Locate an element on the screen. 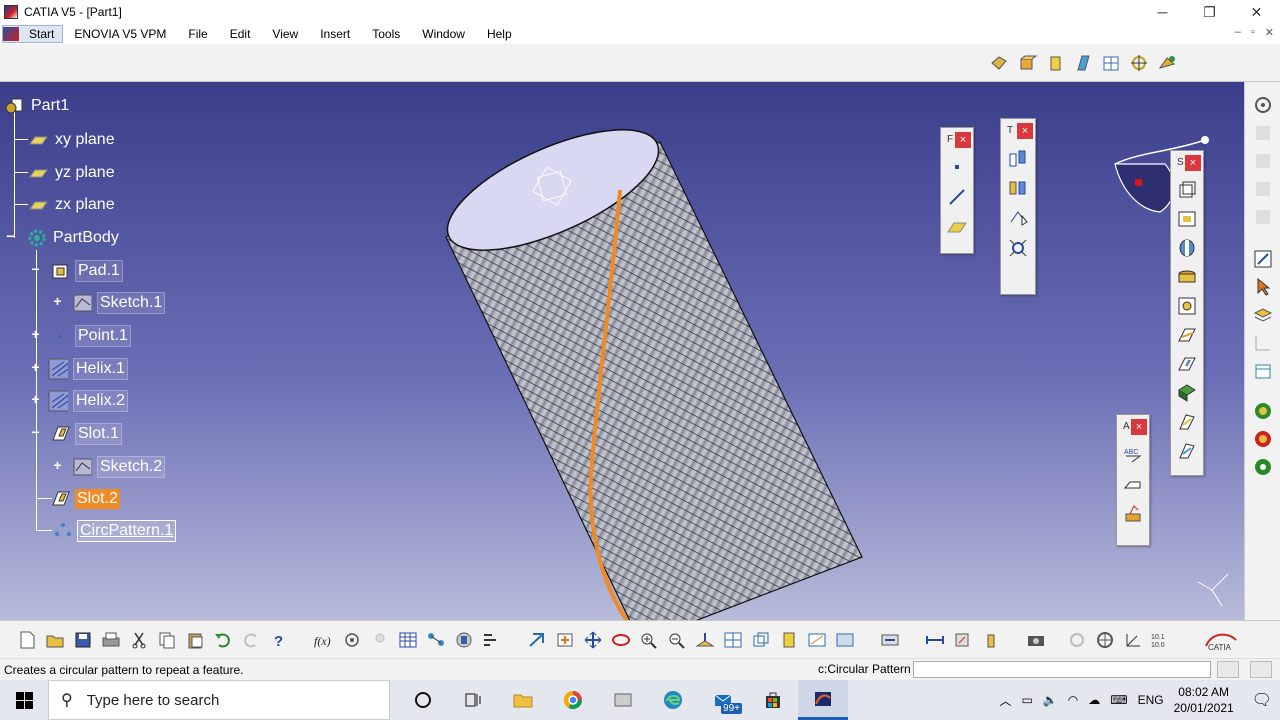 Image resolution: width=1280 pixels, height=720 pixels. tree-node-part1: Part1 is located at coordinates (37, 106).